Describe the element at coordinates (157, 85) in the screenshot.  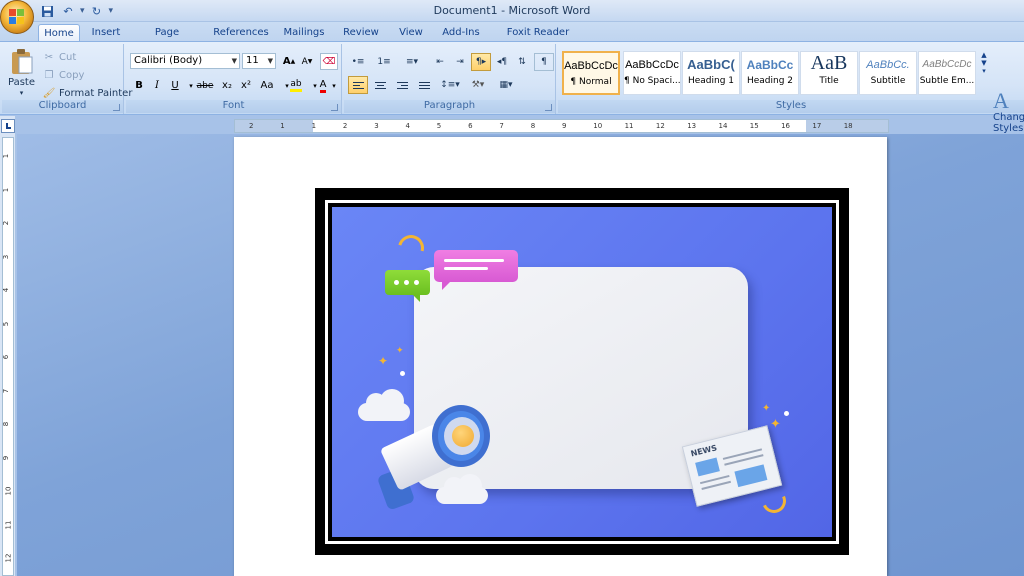
I see `italic-button: I` at that location.